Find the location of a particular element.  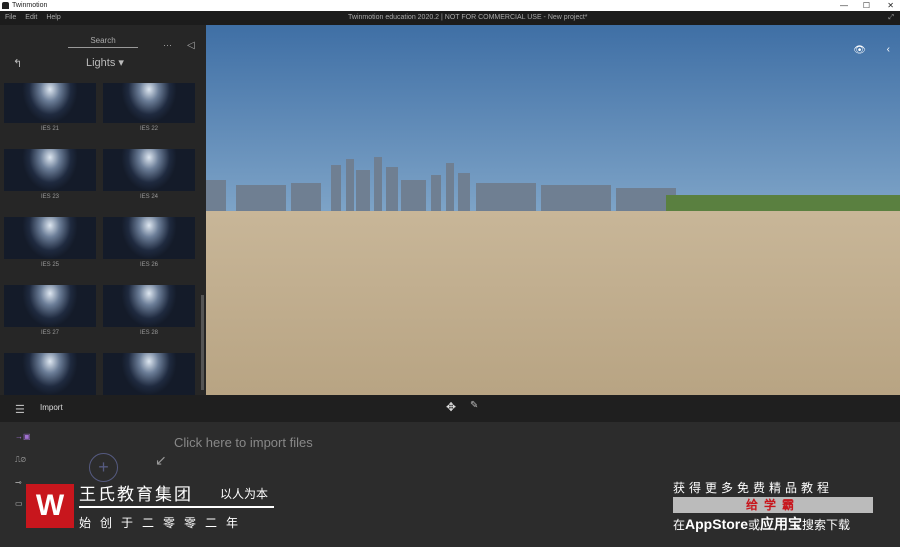

menu-file: File is located at coordinates (10, 17).